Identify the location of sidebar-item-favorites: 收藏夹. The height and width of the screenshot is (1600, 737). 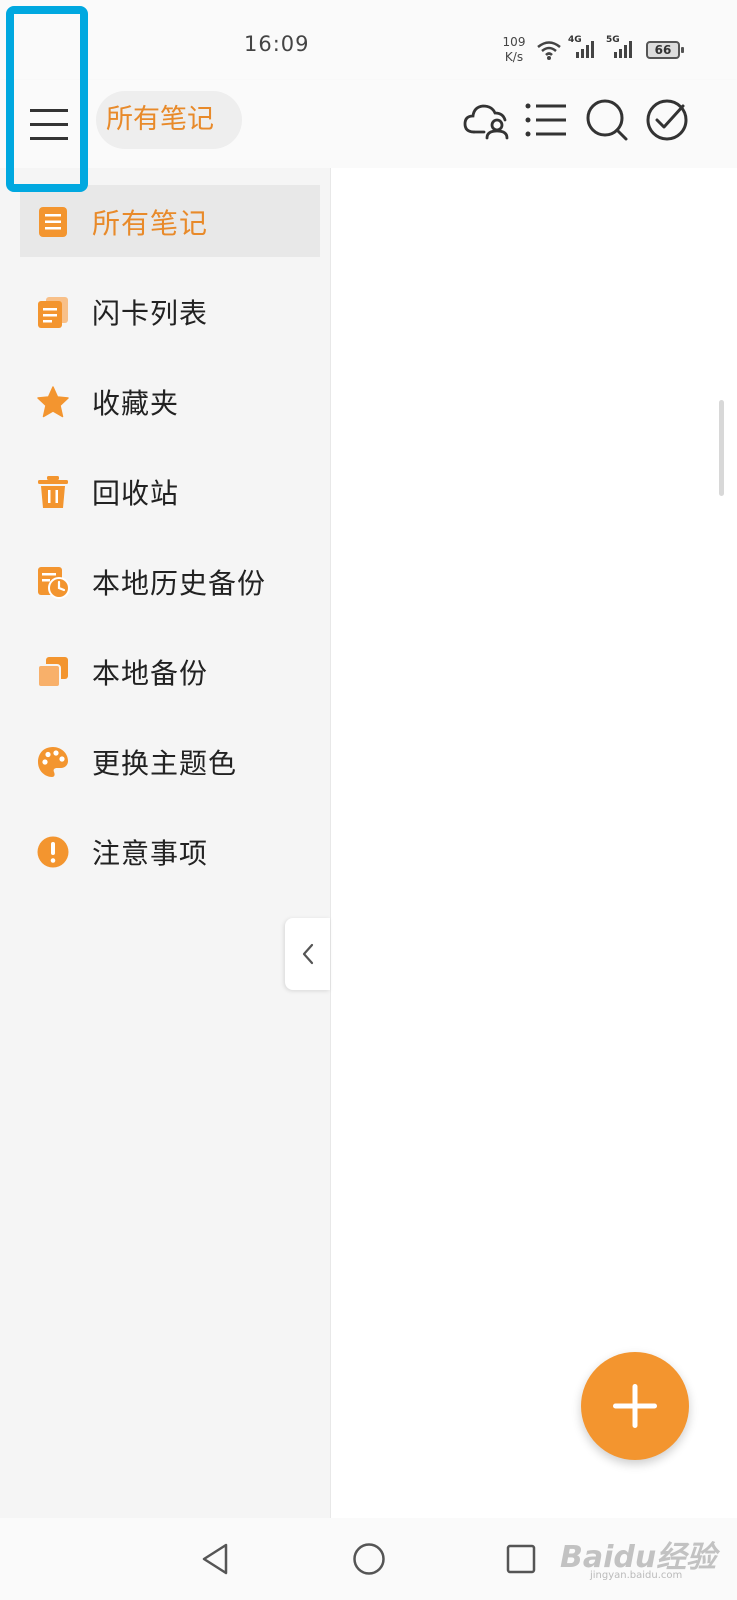
(170, 401).